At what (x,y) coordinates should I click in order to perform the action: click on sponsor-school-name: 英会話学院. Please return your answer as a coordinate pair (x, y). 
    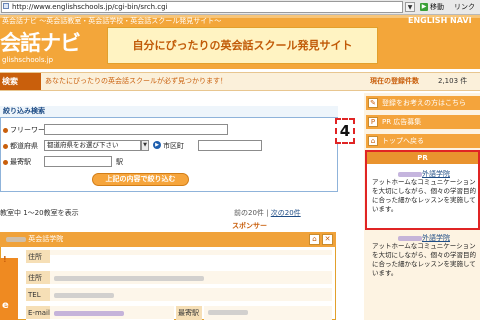
    Looking at the image, I should click on (168, 239).